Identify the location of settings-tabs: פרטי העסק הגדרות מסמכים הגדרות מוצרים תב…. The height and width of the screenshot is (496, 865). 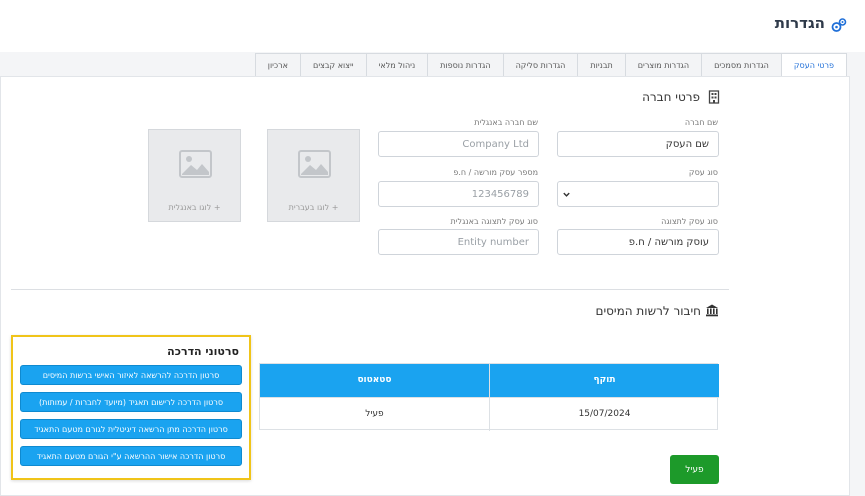
(550, 65).